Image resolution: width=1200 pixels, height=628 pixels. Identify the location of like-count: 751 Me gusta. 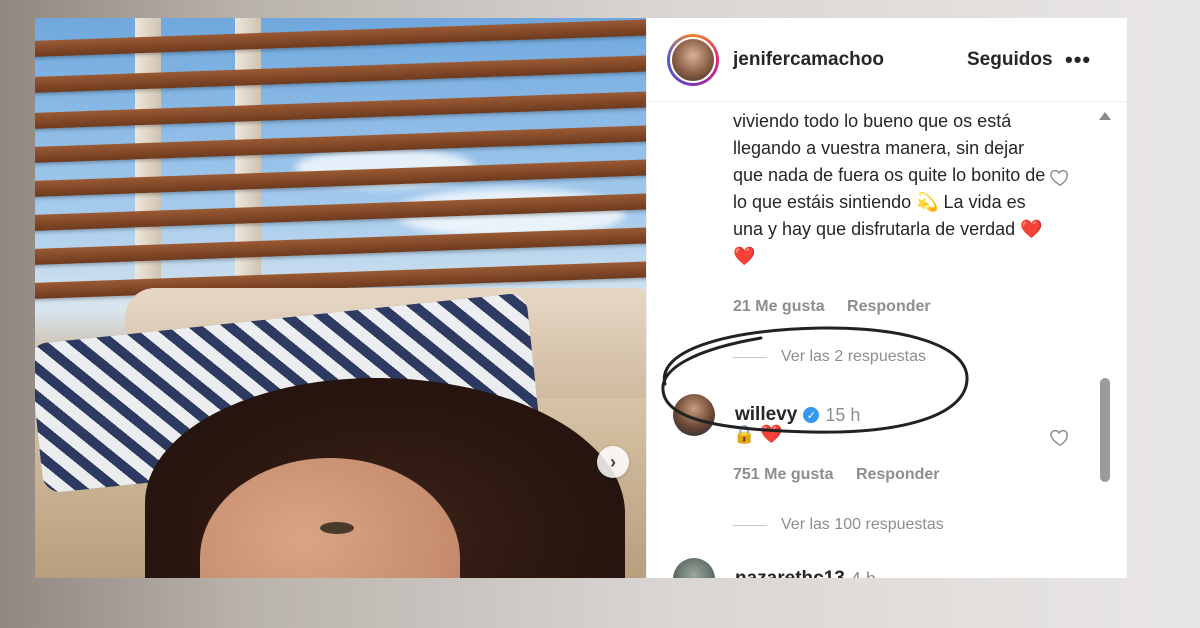
(783, 474).